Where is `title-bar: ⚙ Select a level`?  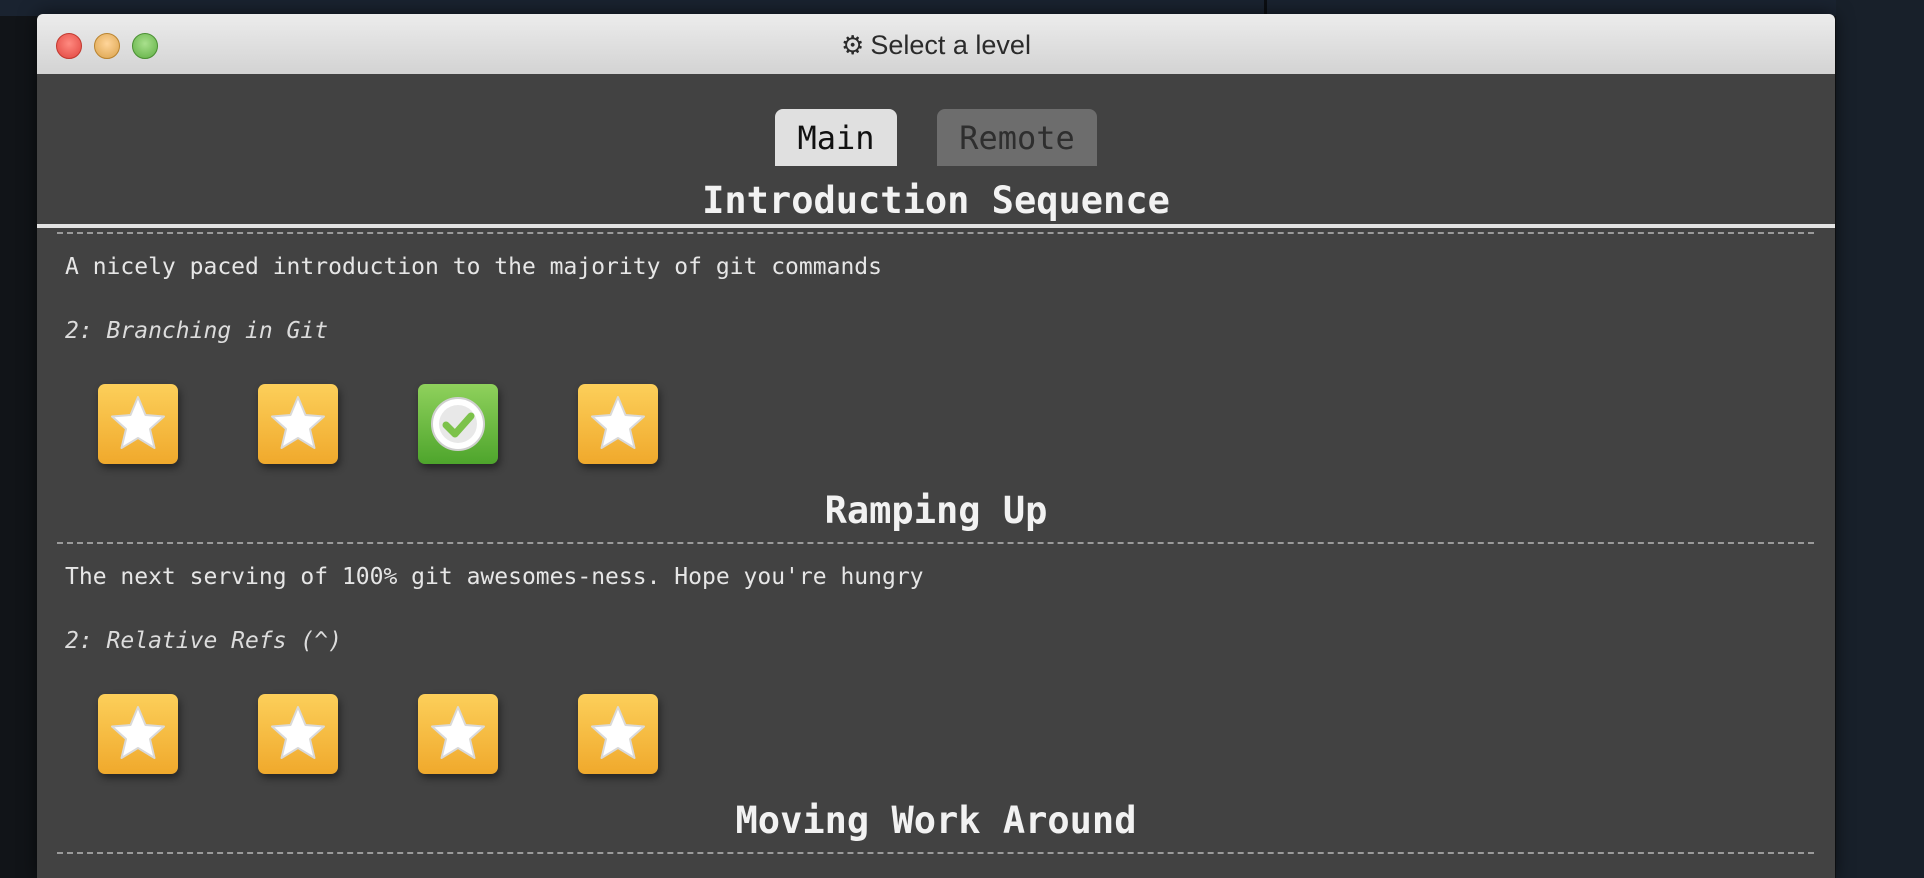
title-bar: ⚙ Select a level is located at coordinates (936, 44).